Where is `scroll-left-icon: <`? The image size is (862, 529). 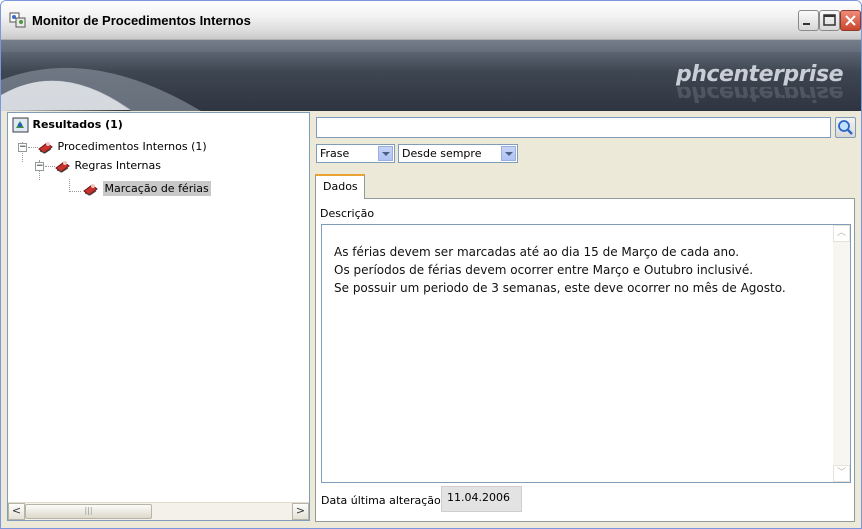 scroll-left-icon: < is located at coordinates (16, 511).